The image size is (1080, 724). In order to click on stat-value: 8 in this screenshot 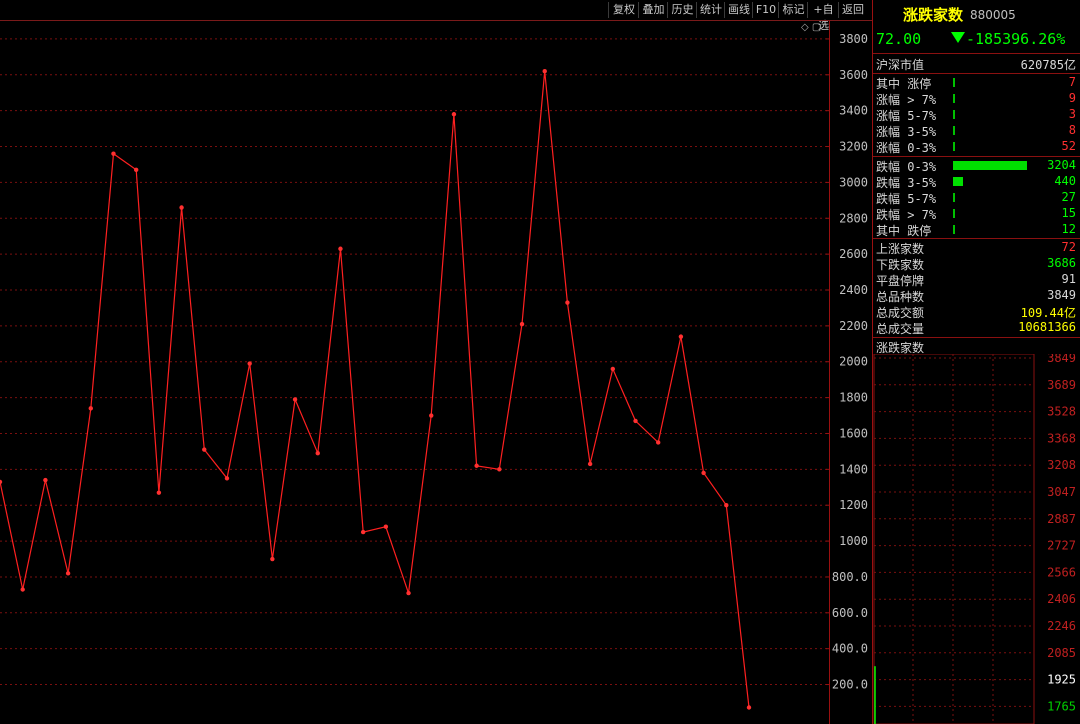, I will do `click(1072, 130)`.